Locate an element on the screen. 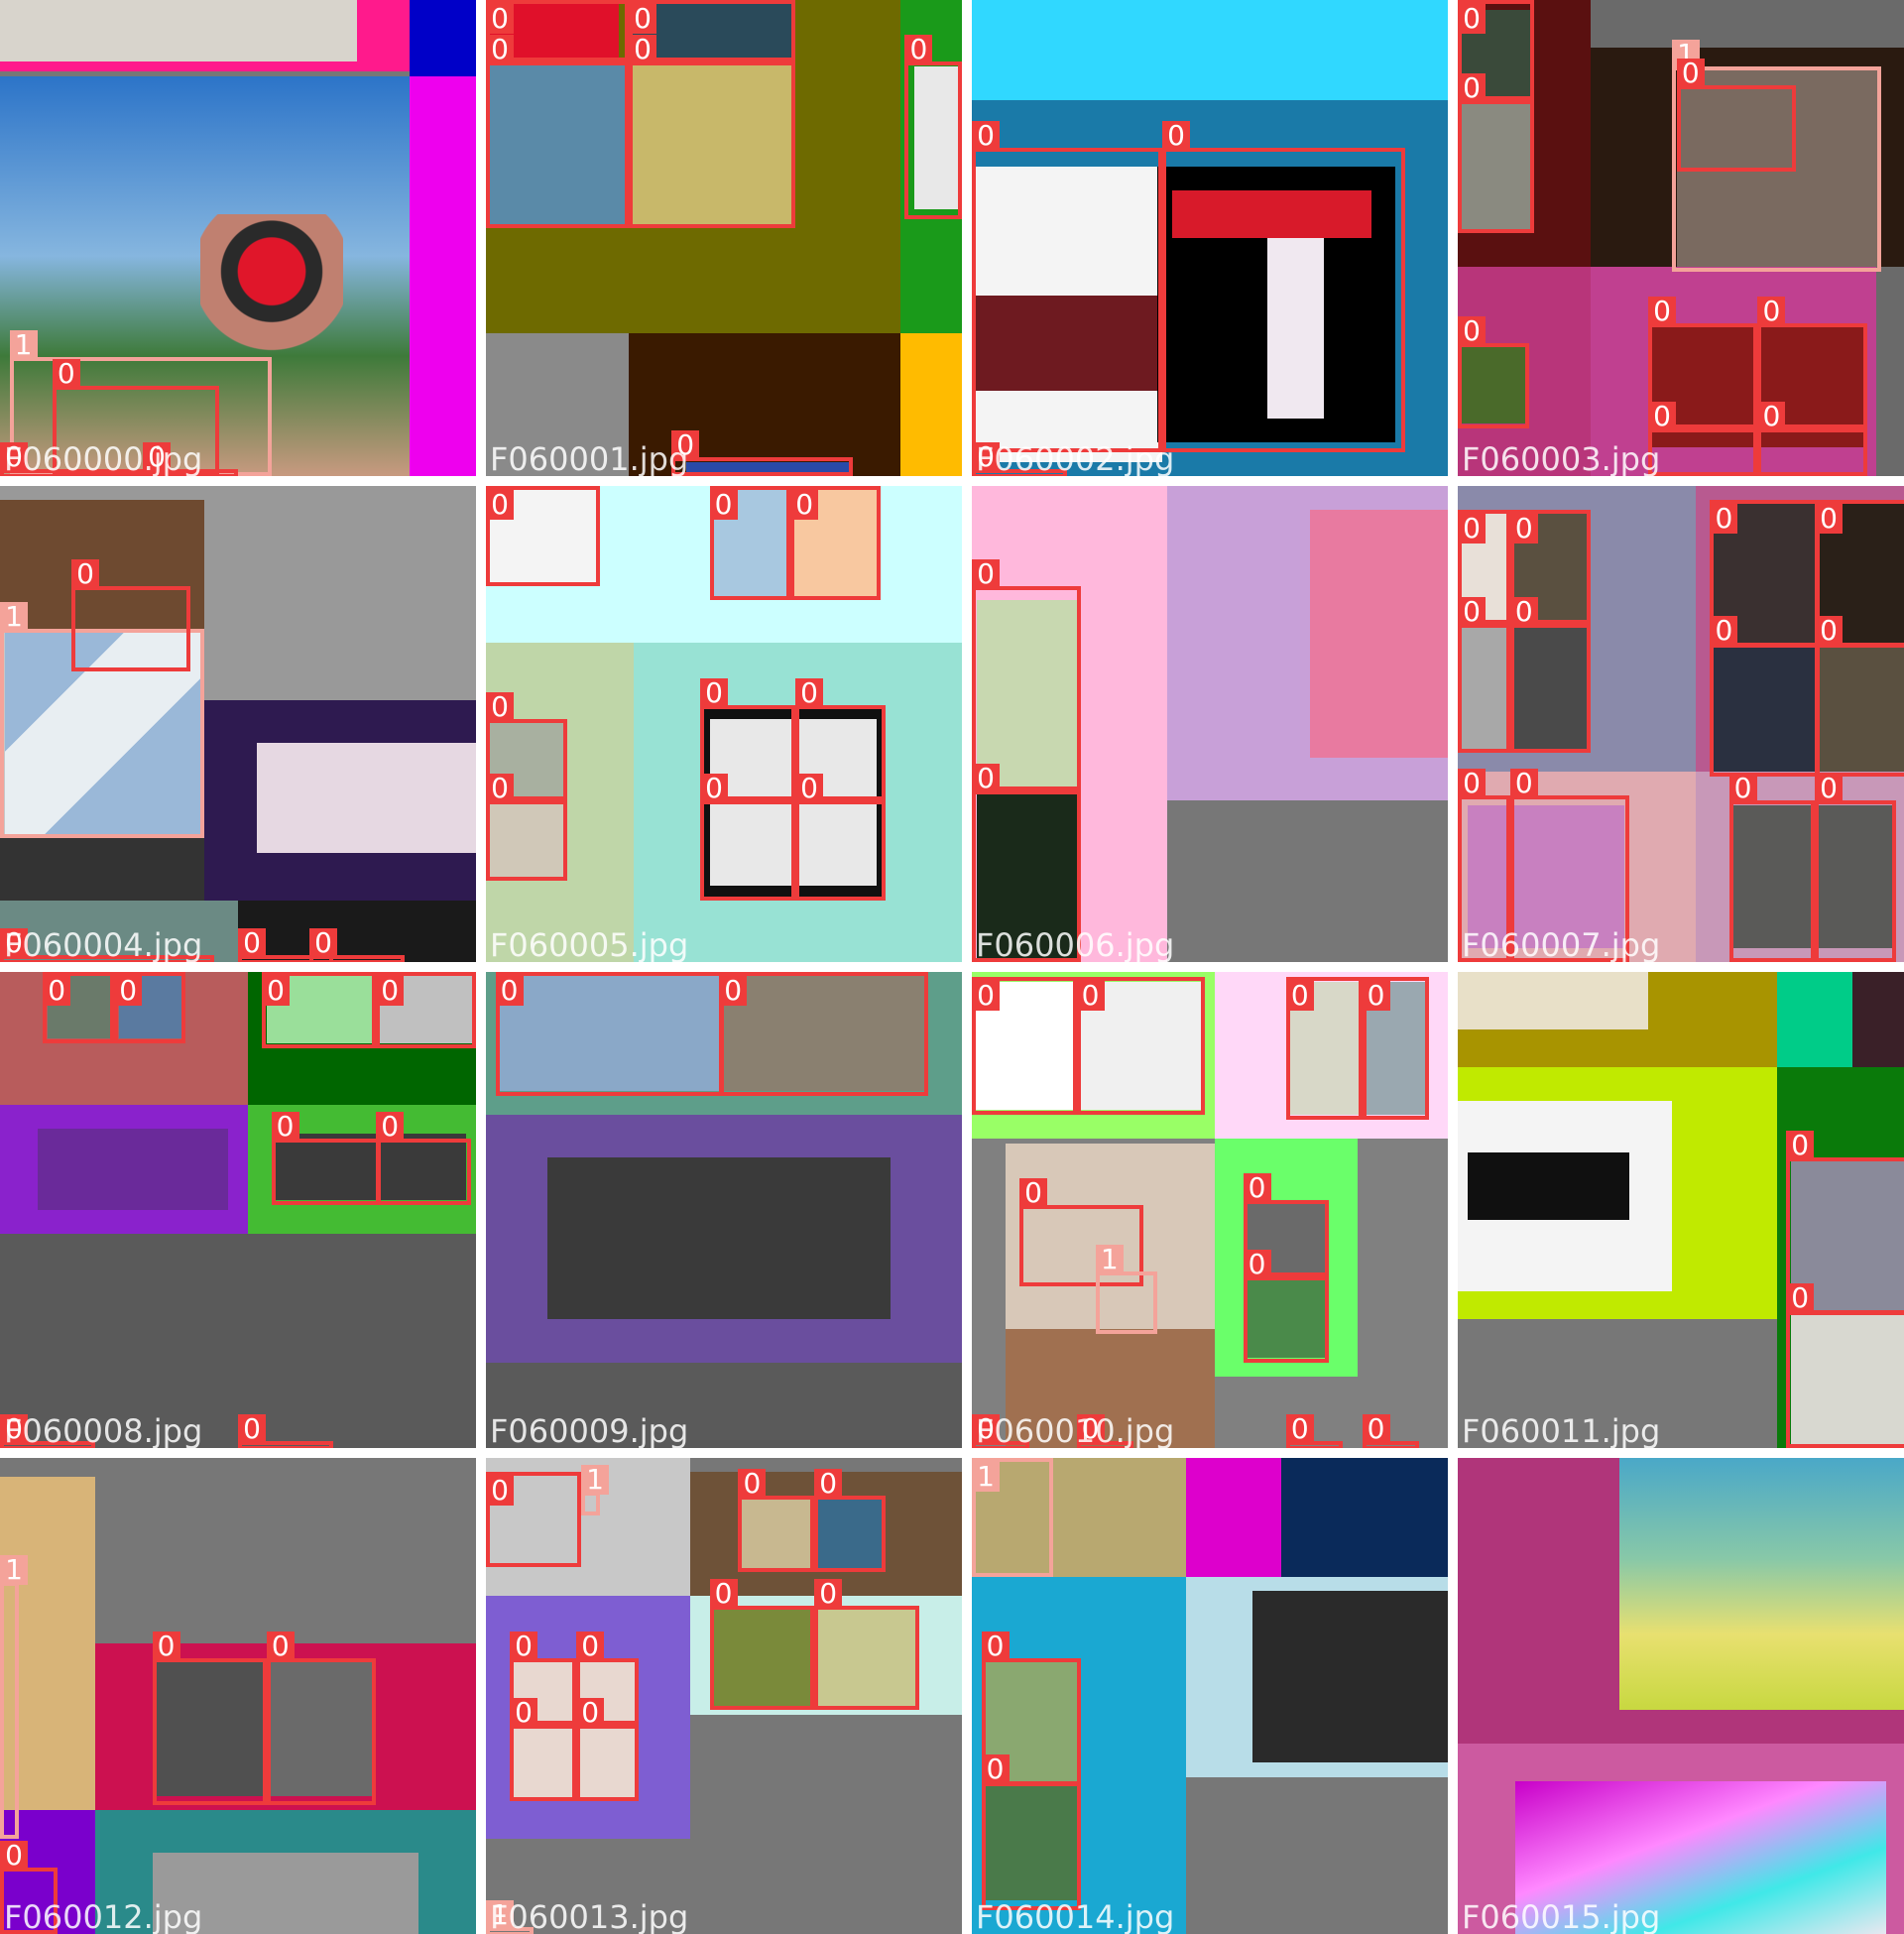 Image resolution: width=1904 pixels, height=1934 pixels. mosaic-tile: 0 0 0 F060002.jpg is located at coordinates (1210, 238).